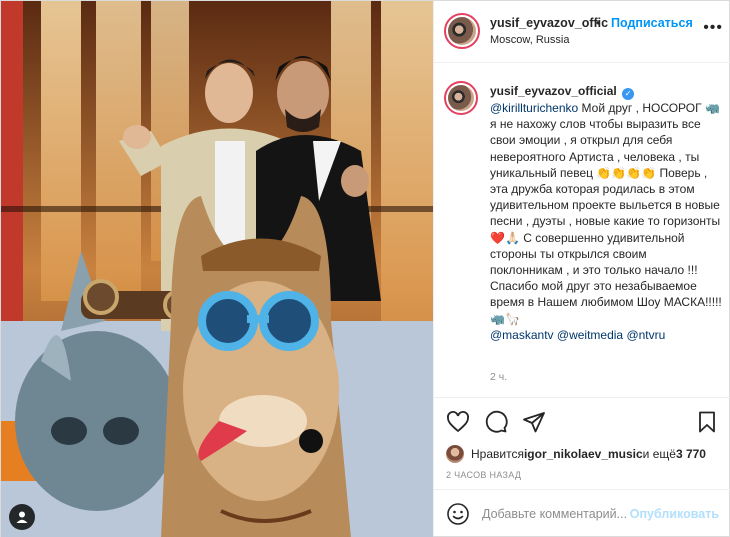 The height and width of the screenshot is (537, 730). Describe the element at coordinates (499, 377) in the screenshot. I see `caption-timestamp: 2 ч.` at that location.